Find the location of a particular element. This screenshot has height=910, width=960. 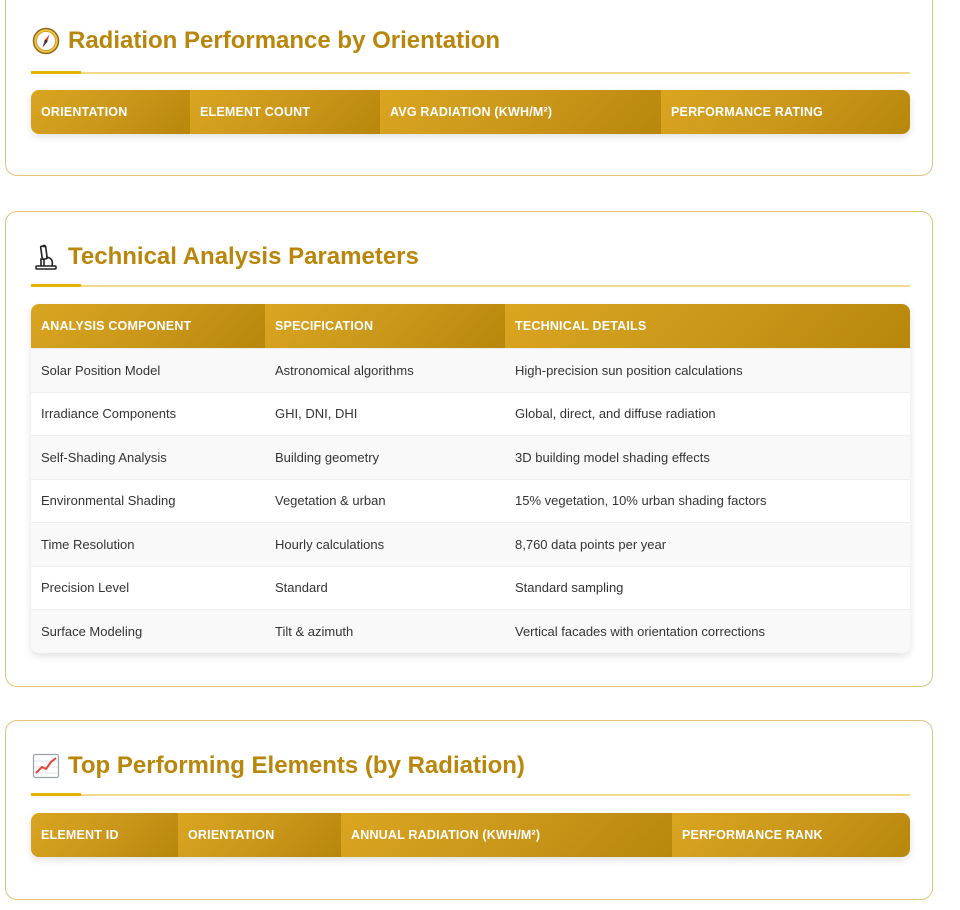

column-header-analysis-component: Analysis Component is located at coordinates (148, 326).